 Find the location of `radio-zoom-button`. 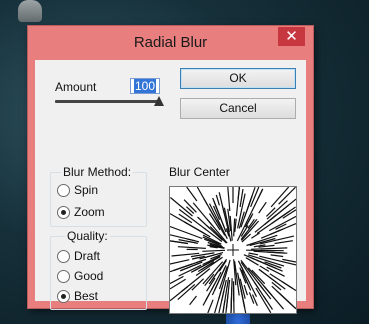

radio-zoom-button is located at coordinates (63, 212).